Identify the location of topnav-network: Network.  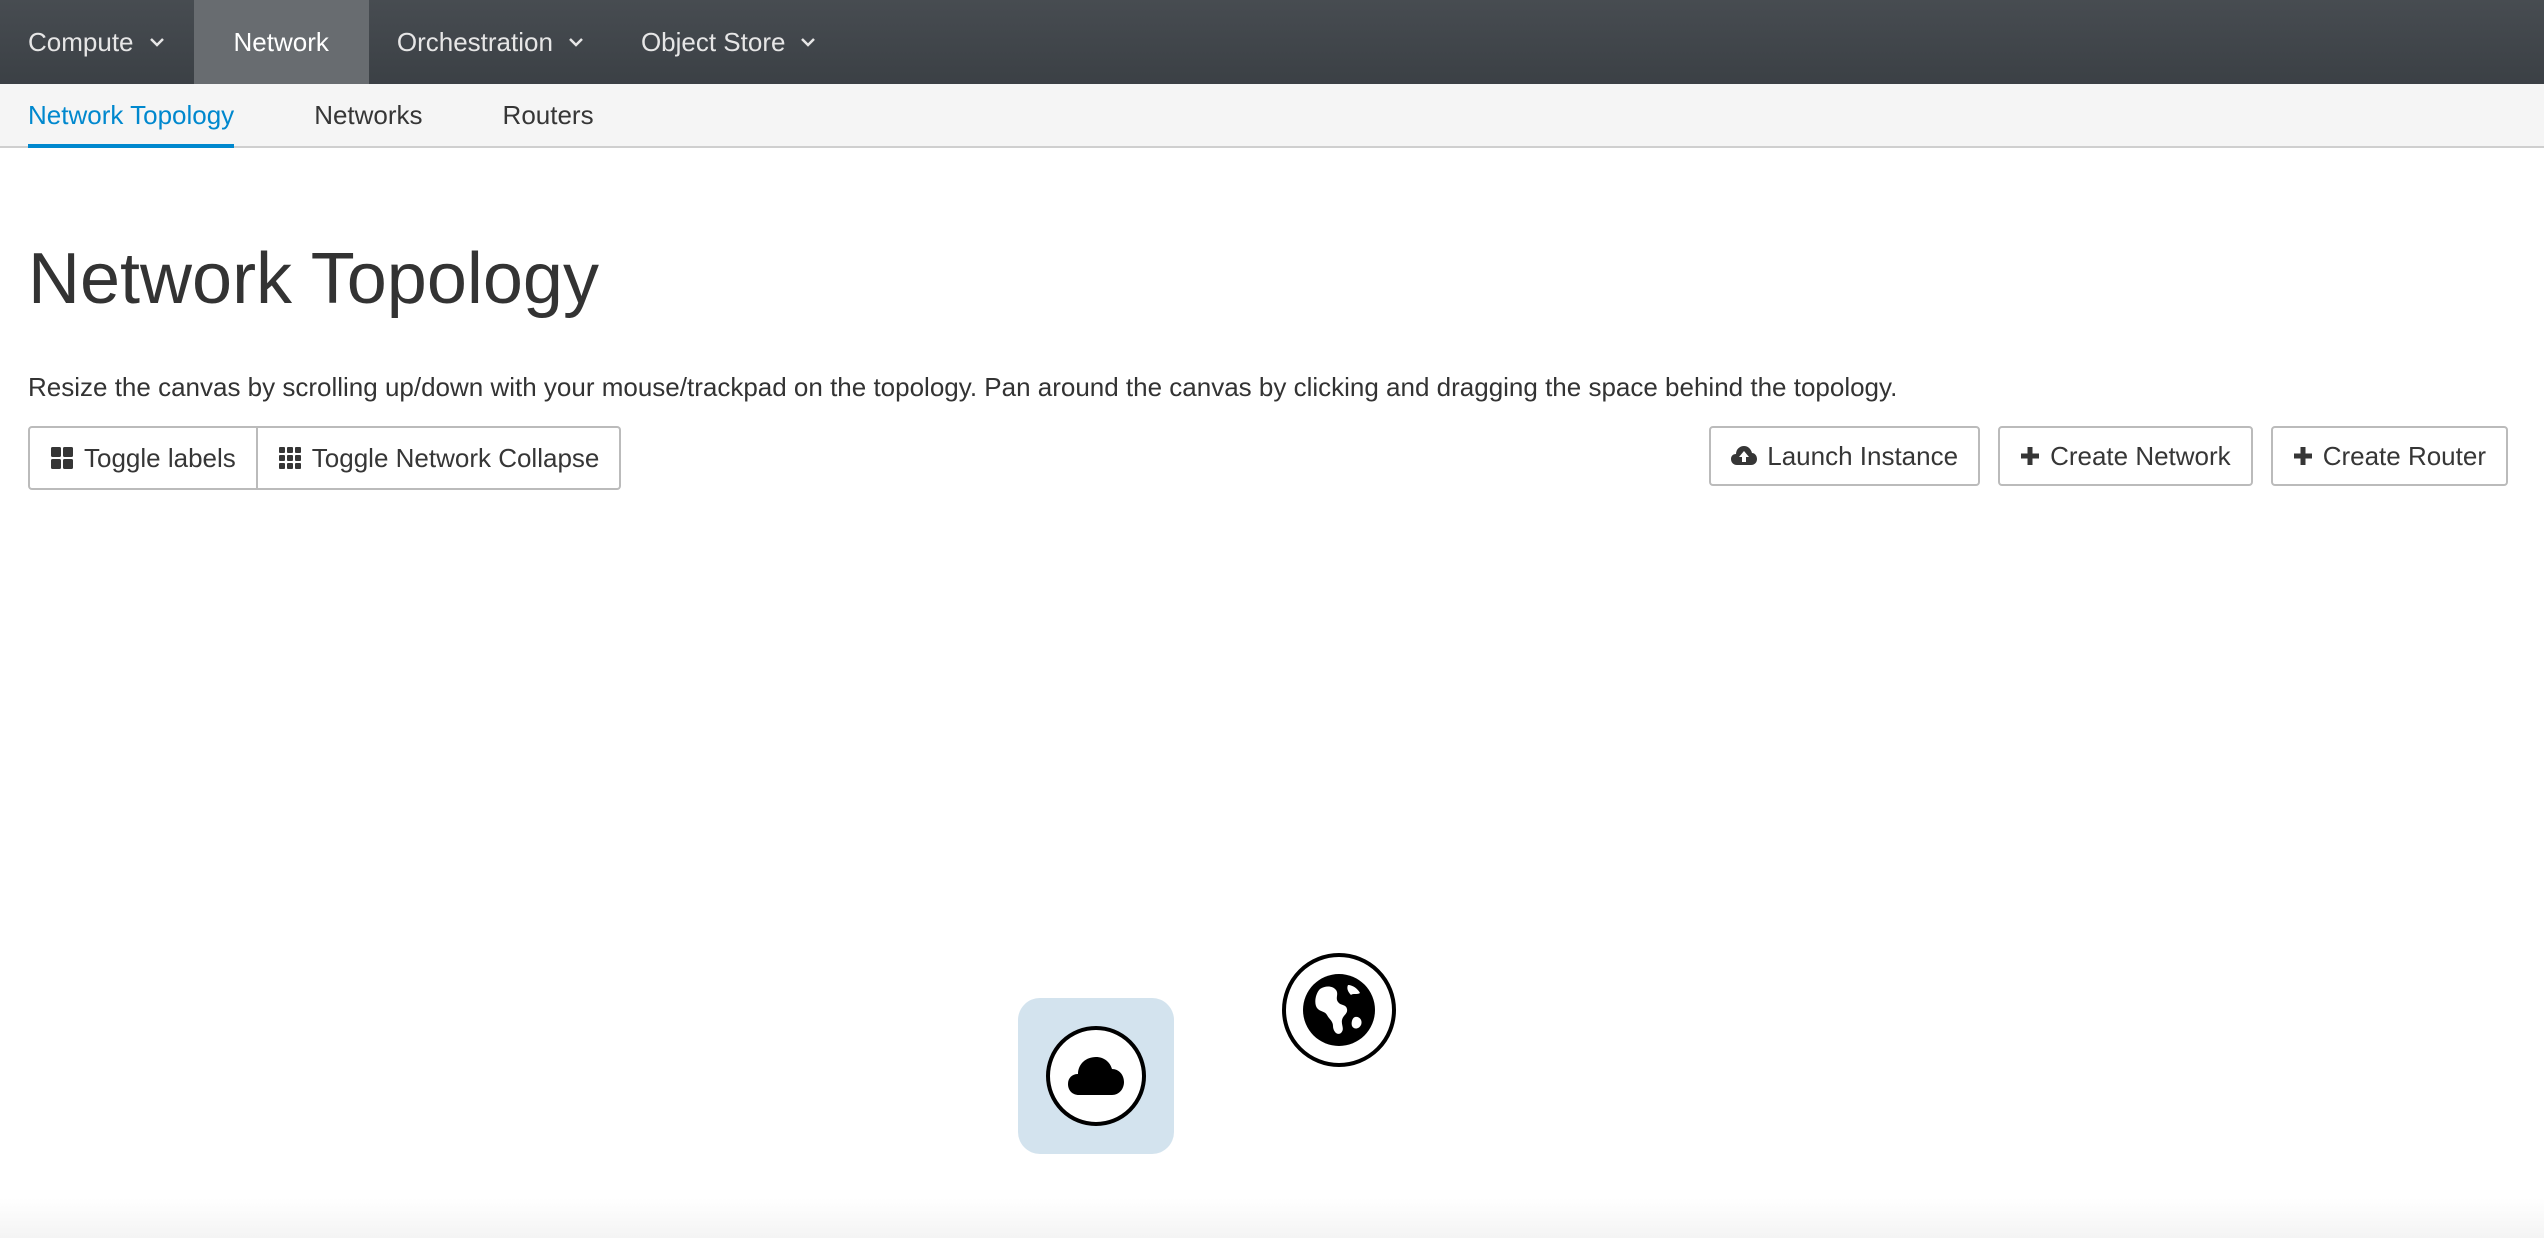
(281, 42).